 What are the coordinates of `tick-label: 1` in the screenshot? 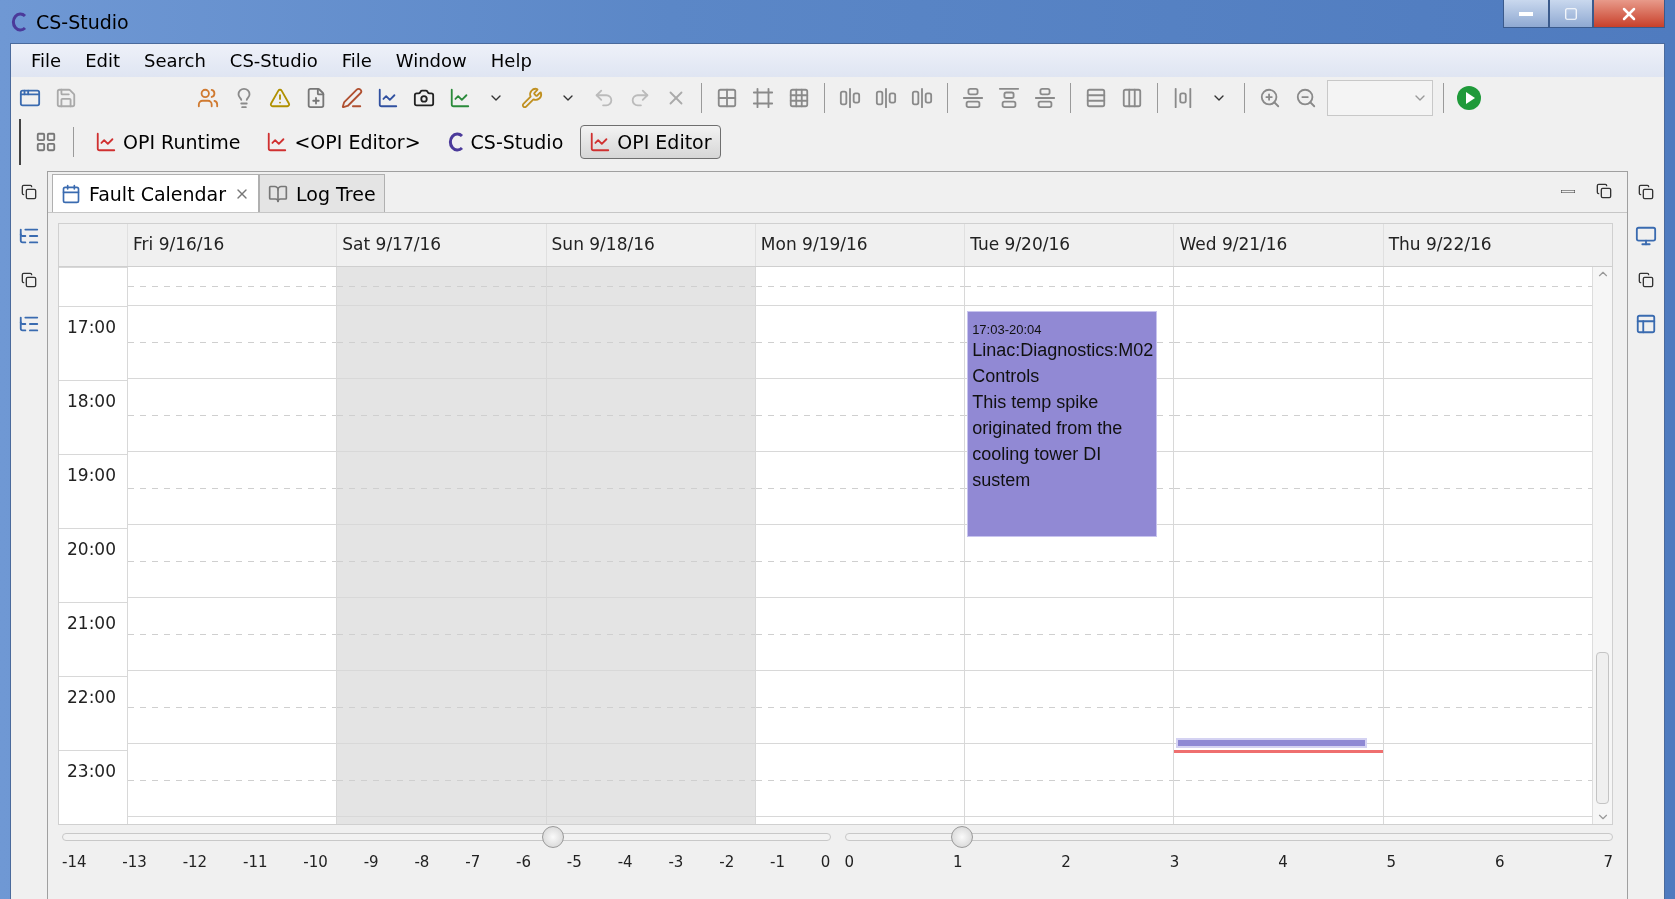 It's located at (957, 862).